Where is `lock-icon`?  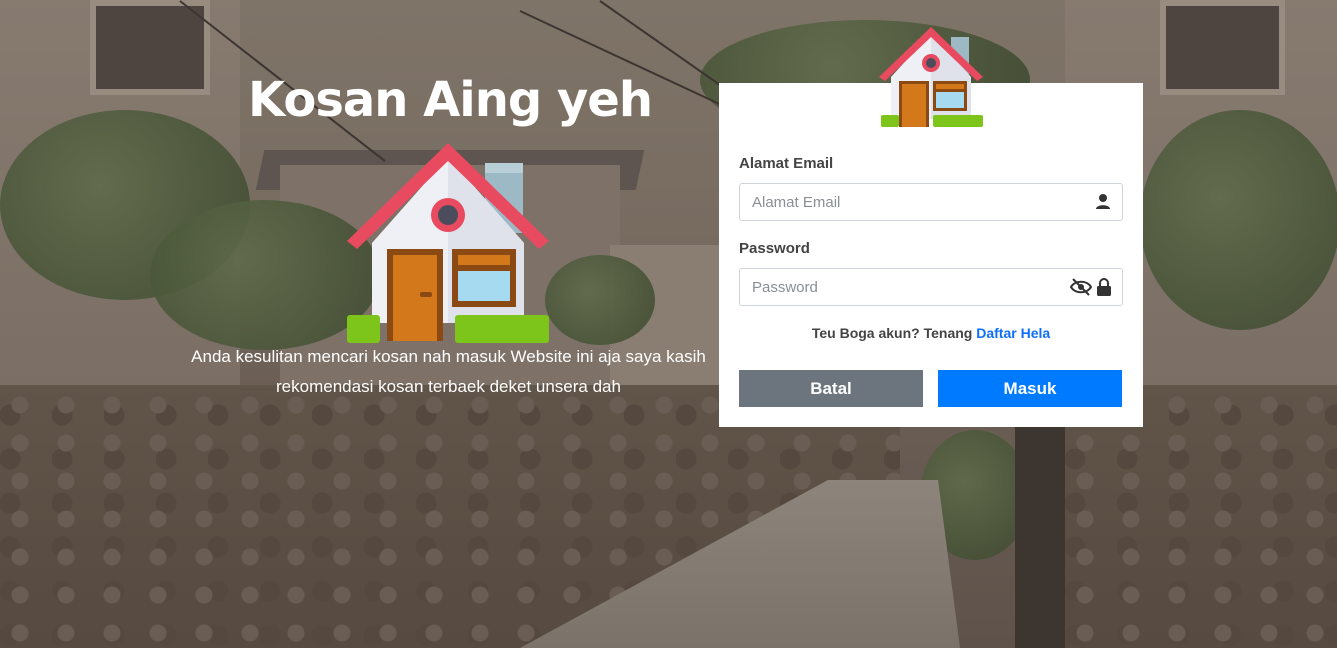 lock-icon is located at coordinates (1104, 287).